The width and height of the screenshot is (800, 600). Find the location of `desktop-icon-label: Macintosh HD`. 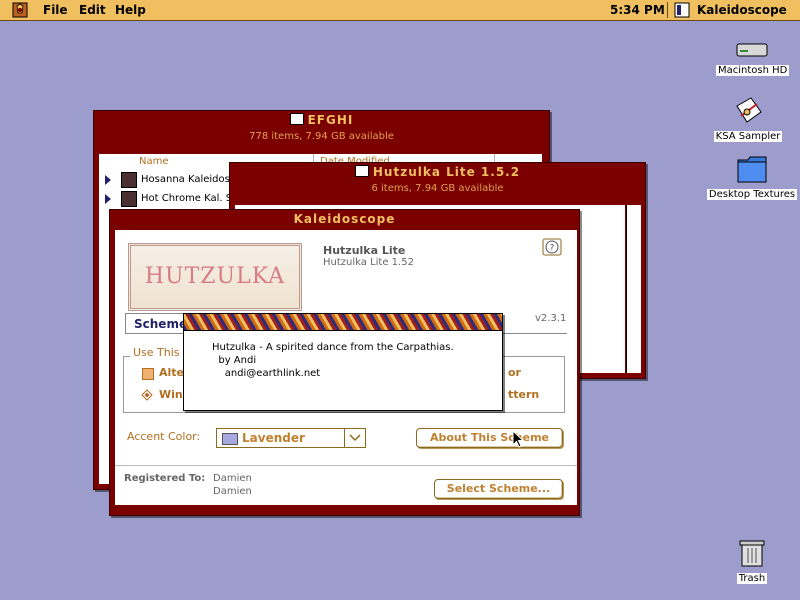

desktop-icon-label: Macintosh HD is located at coordinates (753, 70).